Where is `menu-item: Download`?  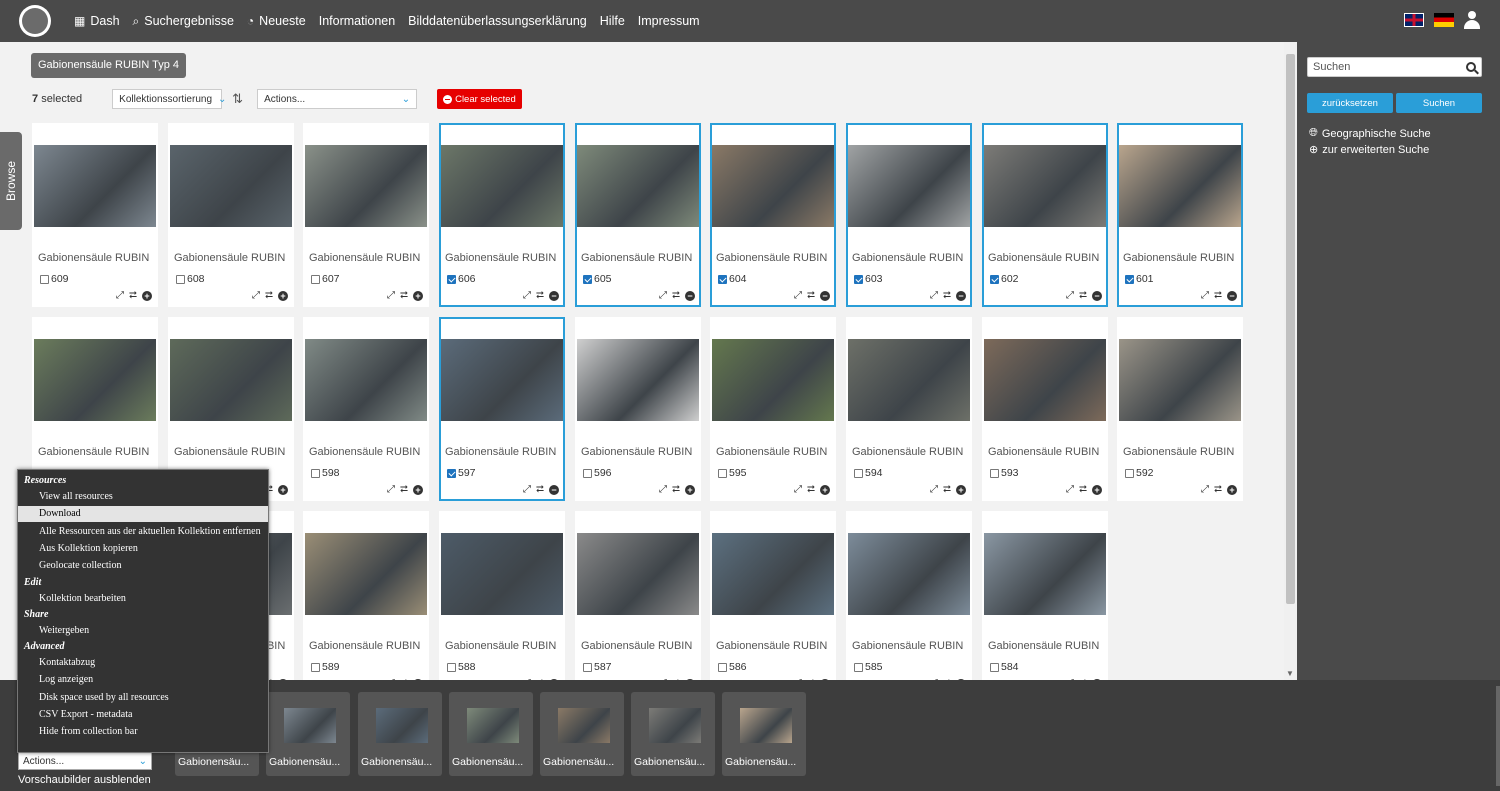 menu-item: Download is located at coordinates (143, 514).